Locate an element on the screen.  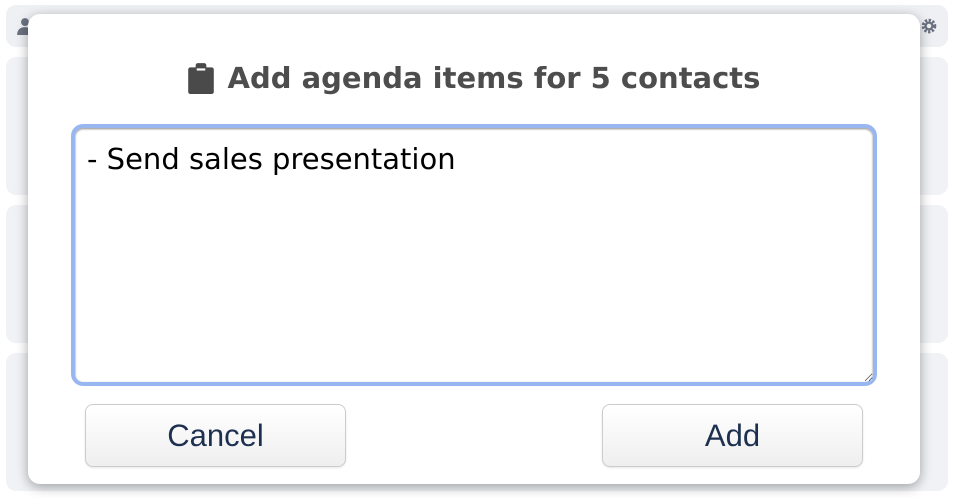
clipboard-icon is located at coordinates (201, 78).